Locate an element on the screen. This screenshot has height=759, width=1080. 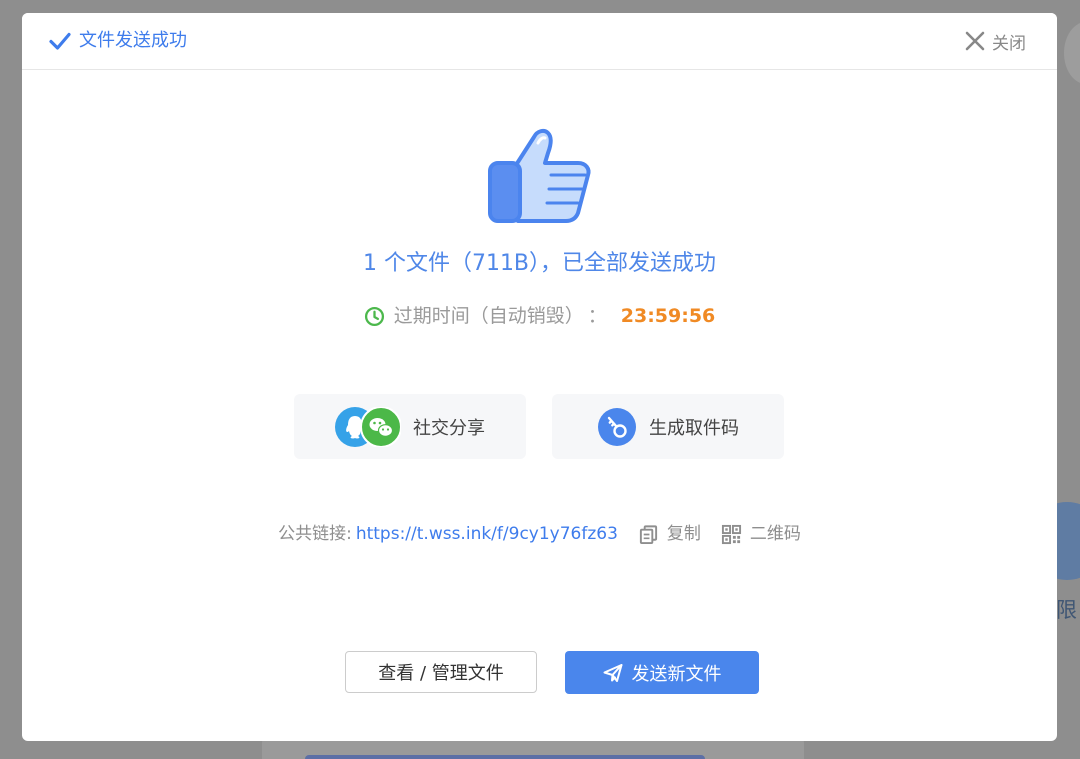
social-share-button: 社交分享 is located at coordinates (410, 426).